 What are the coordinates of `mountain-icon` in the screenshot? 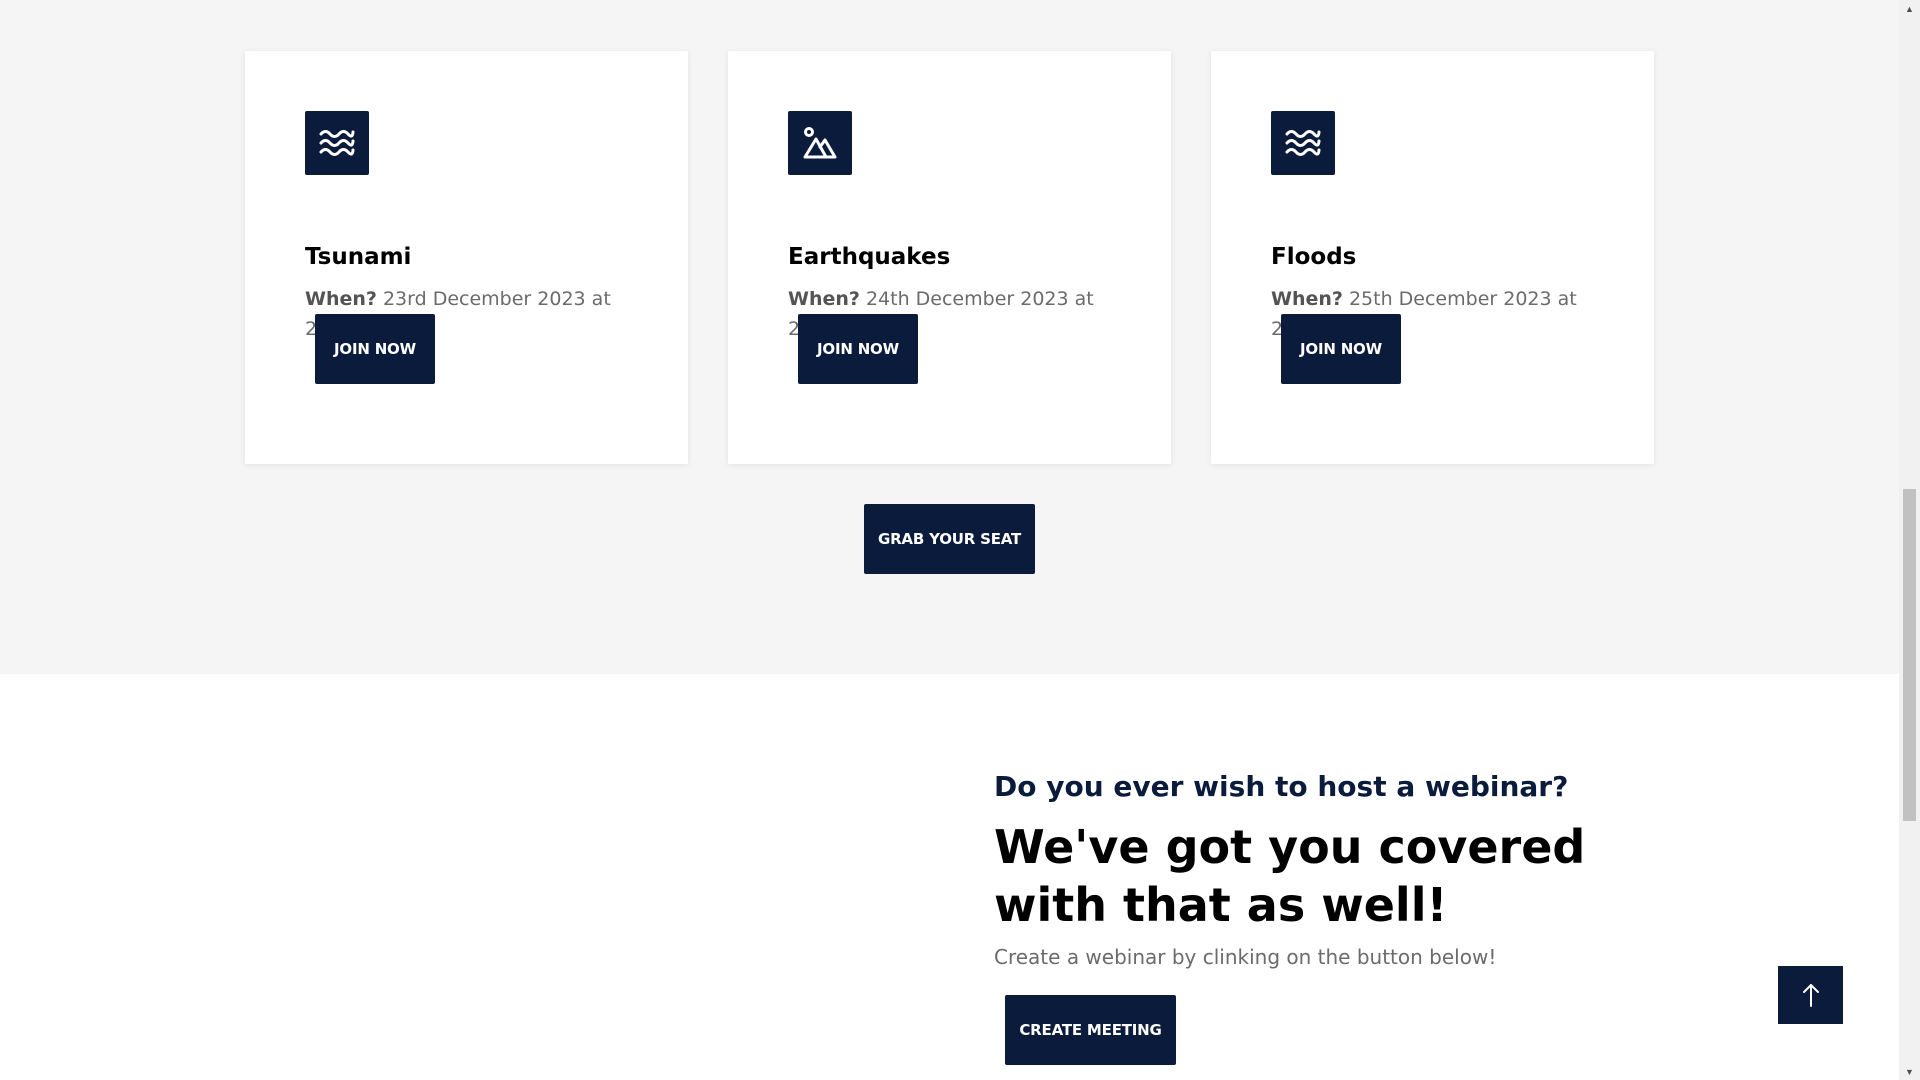 It's located at (820, 143).